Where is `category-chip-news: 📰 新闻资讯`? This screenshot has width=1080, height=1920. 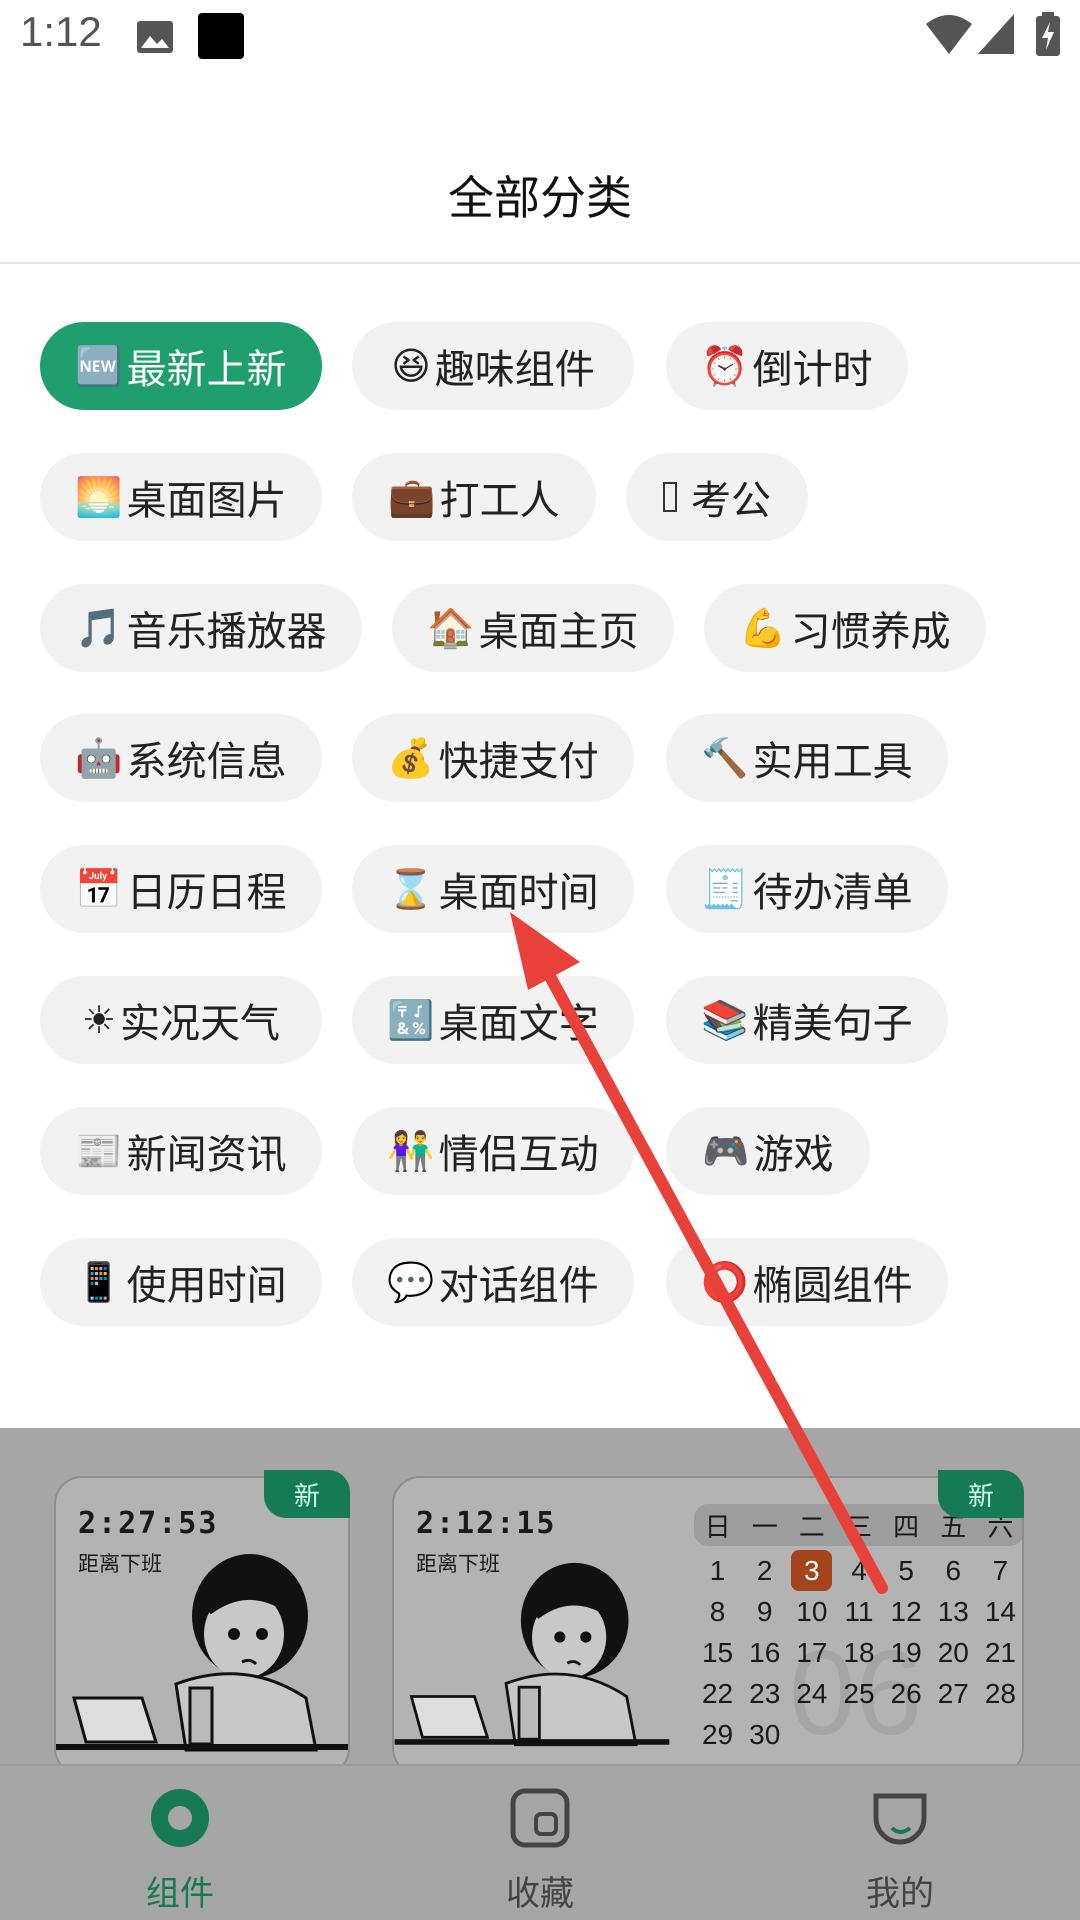
category-chip-news: 📰 新闻资讯 is located at coordinates (181, 1151).